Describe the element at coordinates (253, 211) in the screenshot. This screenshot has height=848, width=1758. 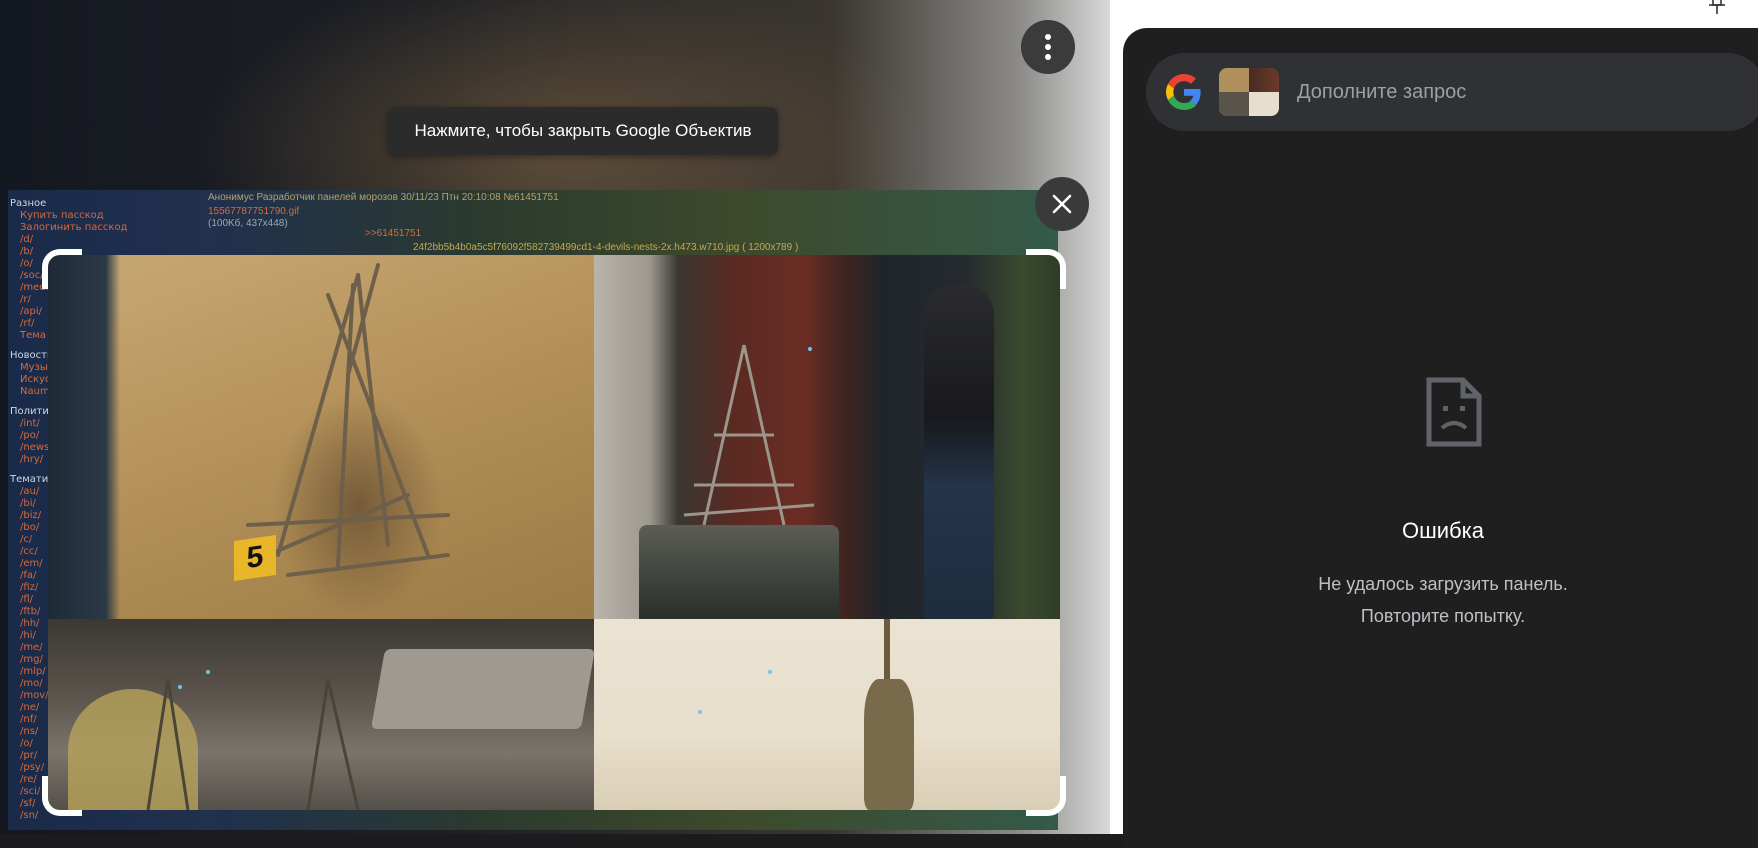
I see `file-name-link: 15567787751790.gif` at that location.